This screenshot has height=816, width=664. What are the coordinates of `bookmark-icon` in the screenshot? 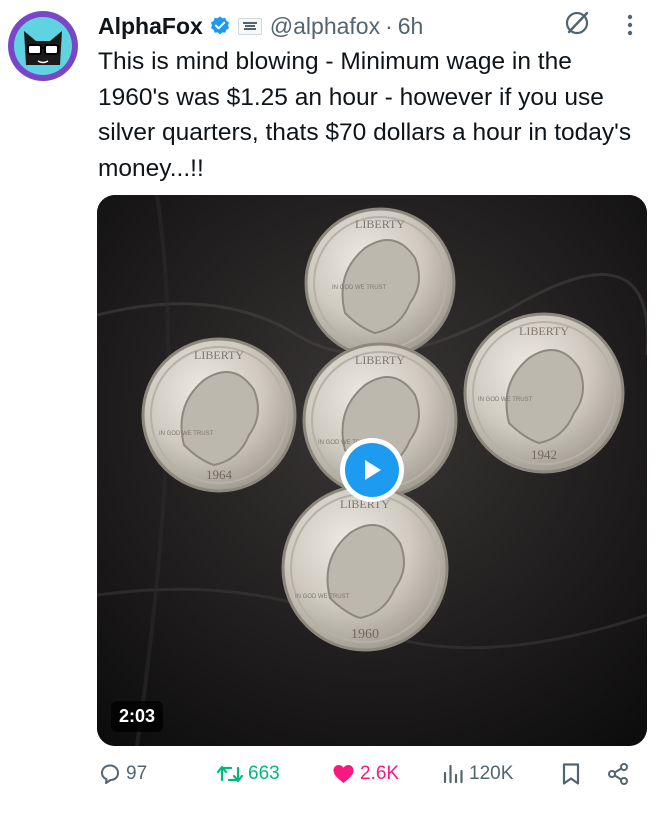 It's located at (571, 774).